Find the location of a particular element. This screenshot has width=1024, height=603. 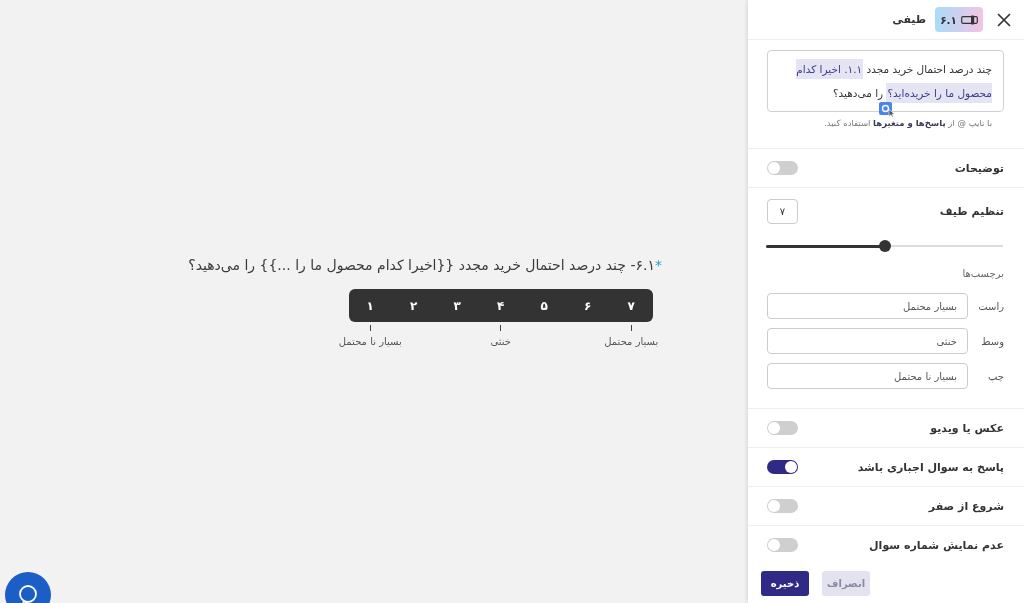

scale-option: ۷ is located at coordinates (631, 305).